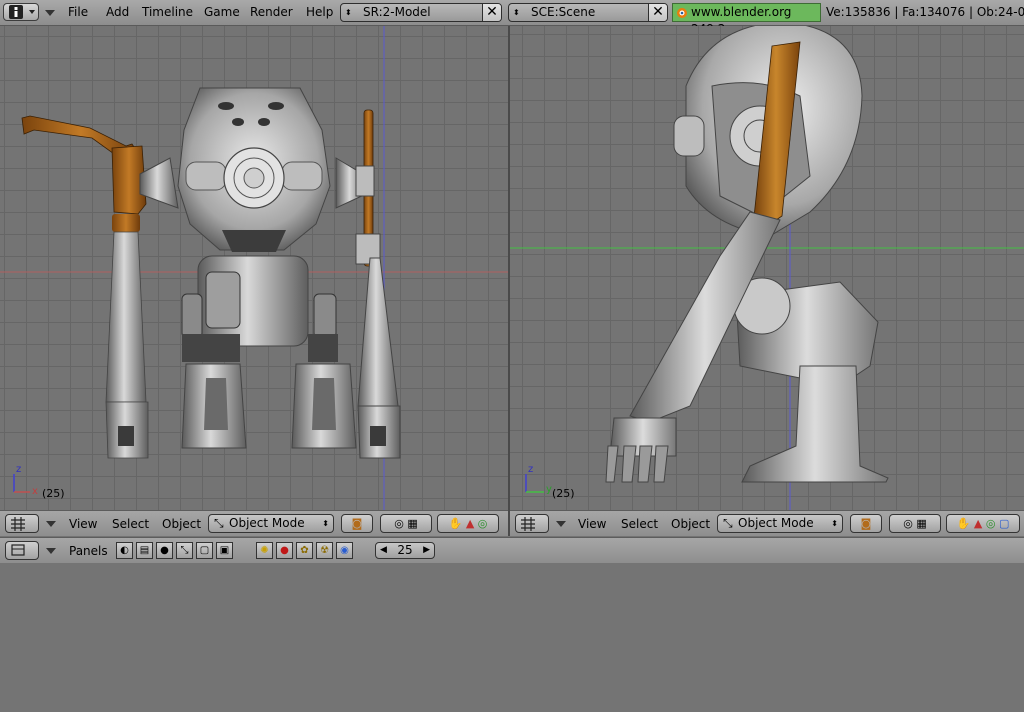  I want to click on buttons-window-icon, so click(18, 550).